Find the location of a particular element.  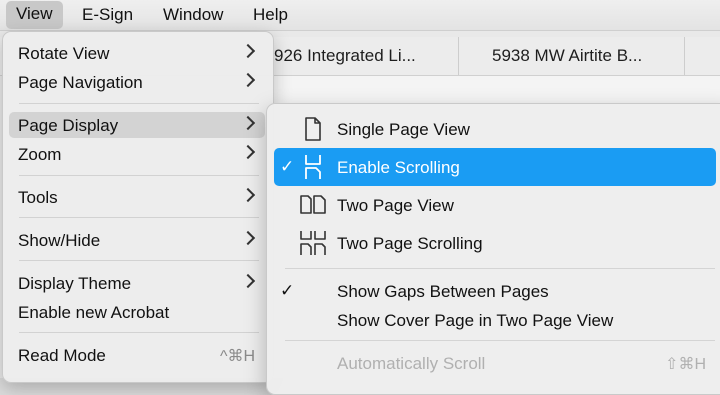

menu-item-tools: Tools is located at coordinates (137, 197).